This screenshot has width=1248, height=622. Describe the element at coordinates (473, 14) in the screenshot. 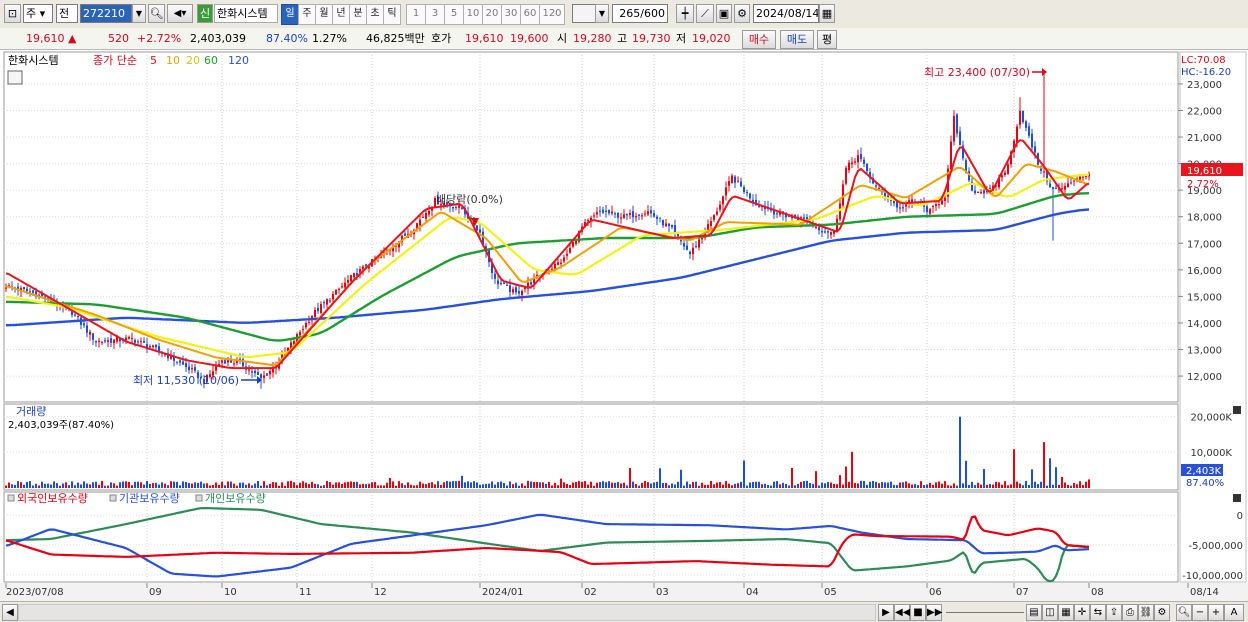

I see `period-tab-10: 10` at that location.